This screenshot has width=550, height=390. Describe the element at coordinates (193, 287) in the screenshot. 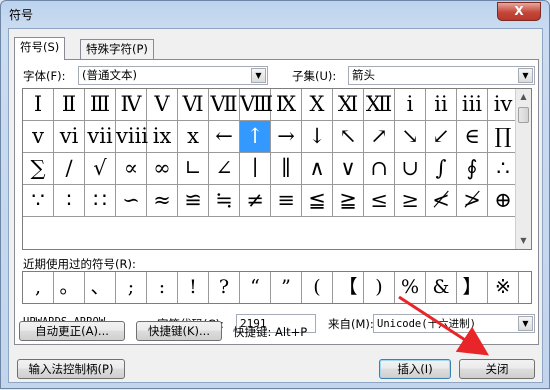

I see `recent-symbol-cell: !` at that location.